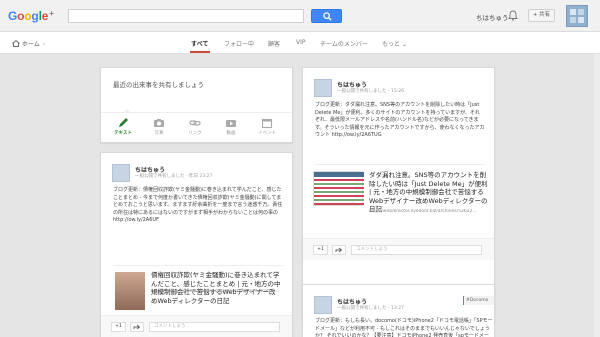  Describe the element at coordinates (123, 122) in the screenshot. I see `pencil-icon` at that location.